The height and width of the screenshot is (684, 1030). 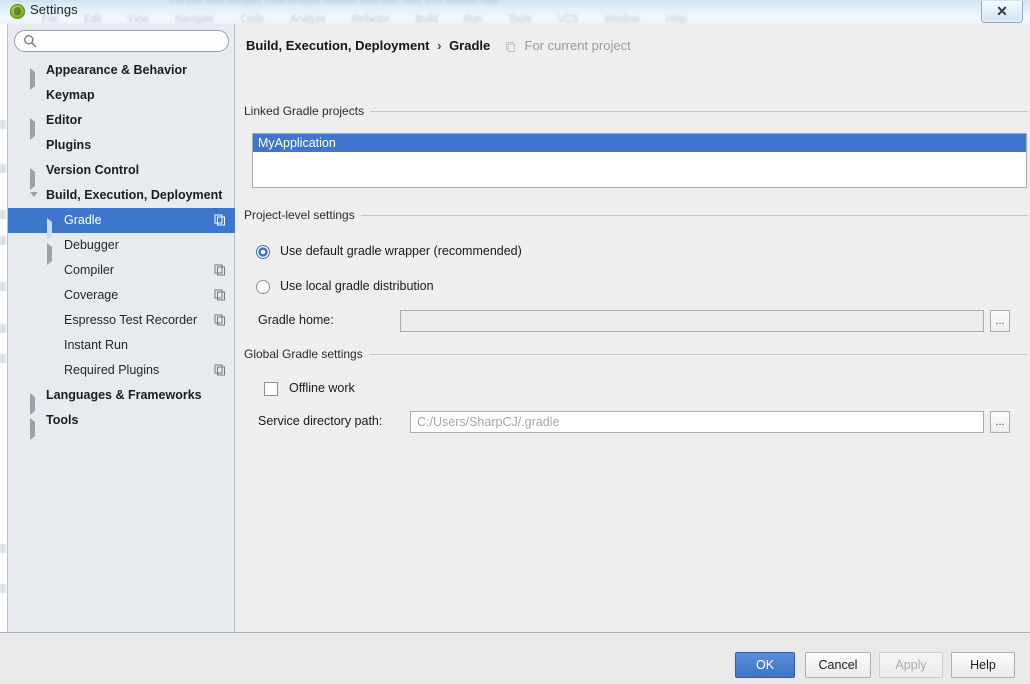 I want to click on sidebar-item-required-plugins: Required Plugins, so click(x=121, y=370).